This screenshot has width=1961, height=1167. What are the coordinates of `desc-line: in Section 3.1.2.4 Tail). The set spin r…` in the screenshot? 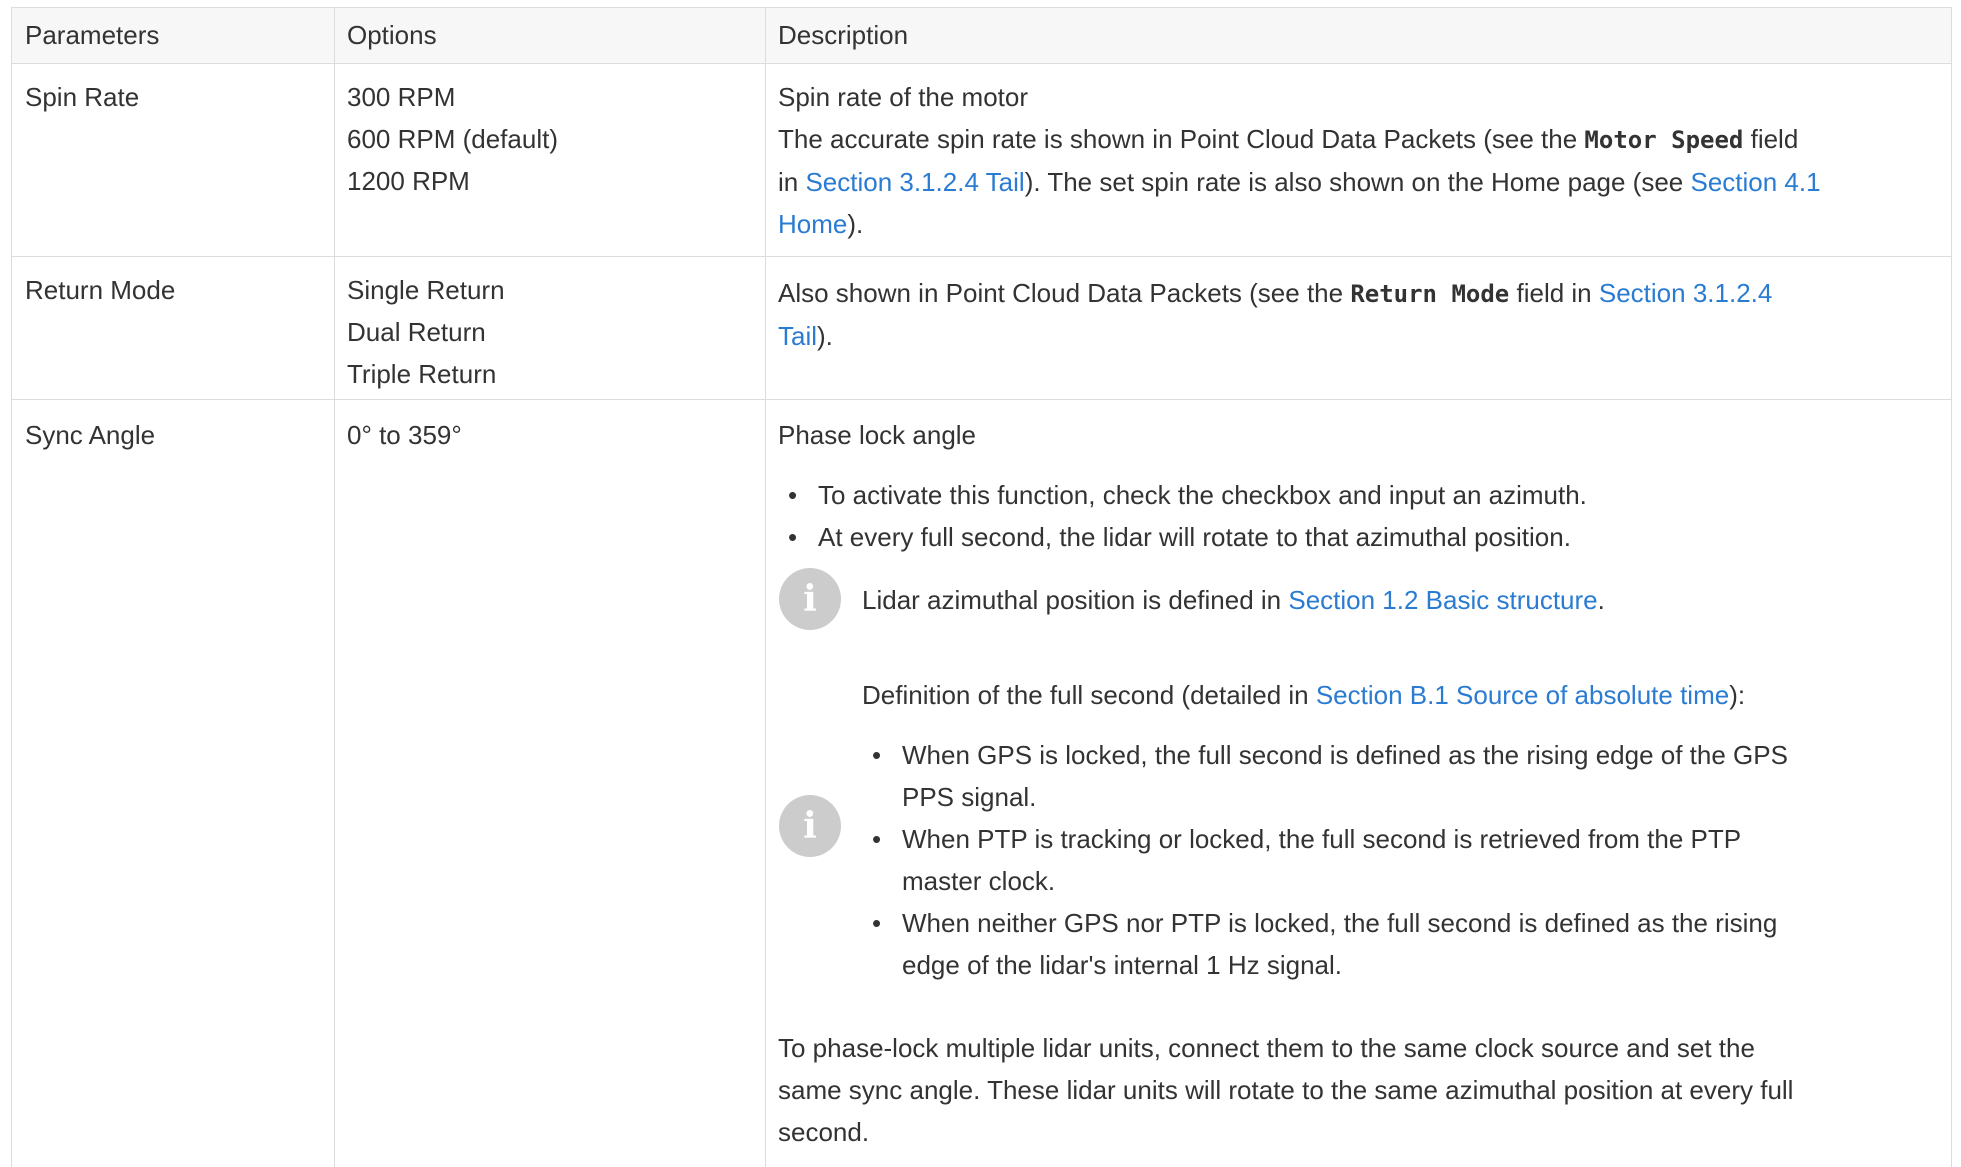 It's located at (1299, 182).